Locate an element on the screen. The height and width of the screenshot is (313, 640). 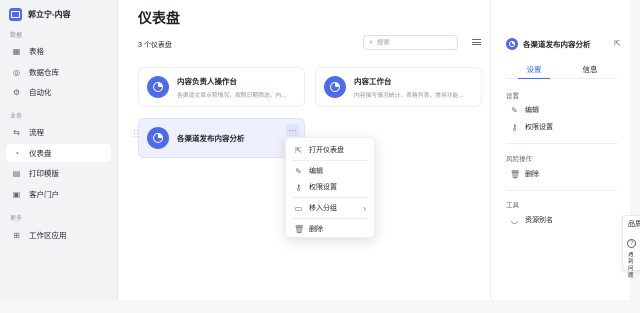
menu-item-move-to-group: ▭ 移入分组 › is located at coordinates (330, 208).